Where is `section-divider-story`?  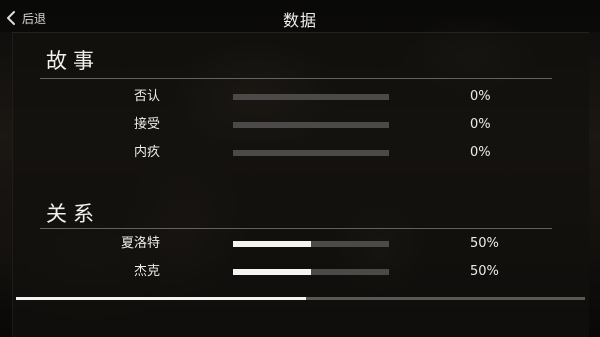
section-divider-story is located at coordinates (296, 78).